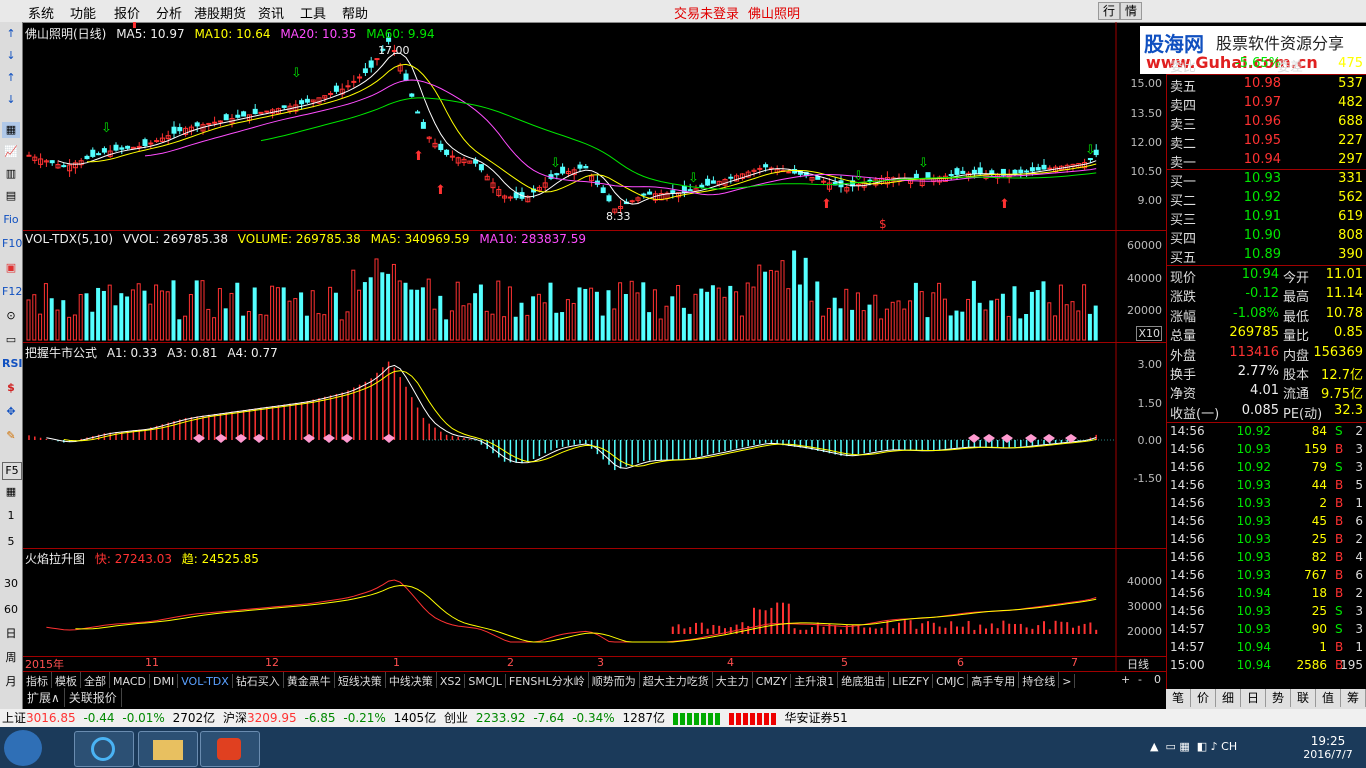  I want to click on quote-value: 0.85, so click(1348, 333).